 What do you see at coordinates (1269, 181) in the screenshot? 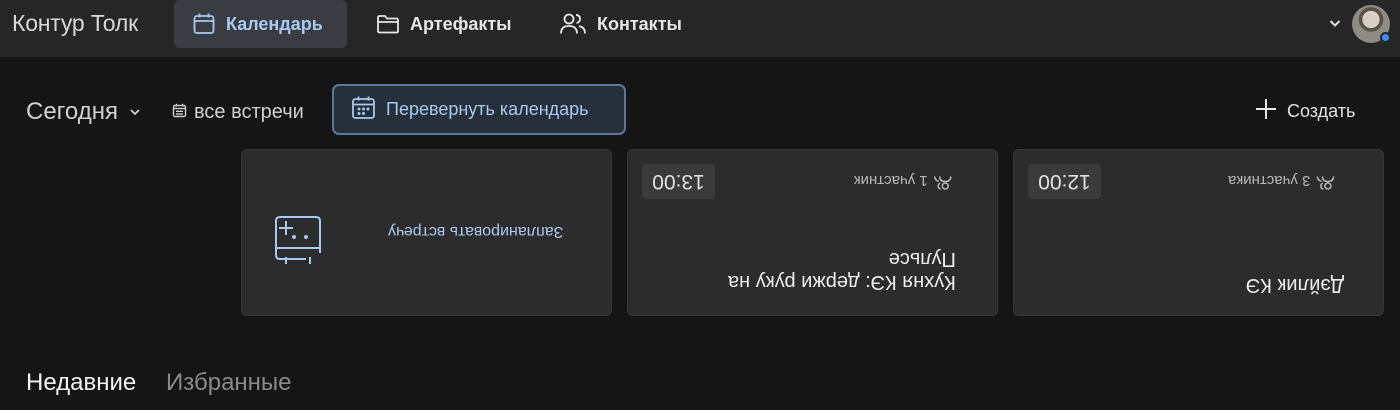
I see `participants-label: 3 участника` at bounding box center [1269, 181].